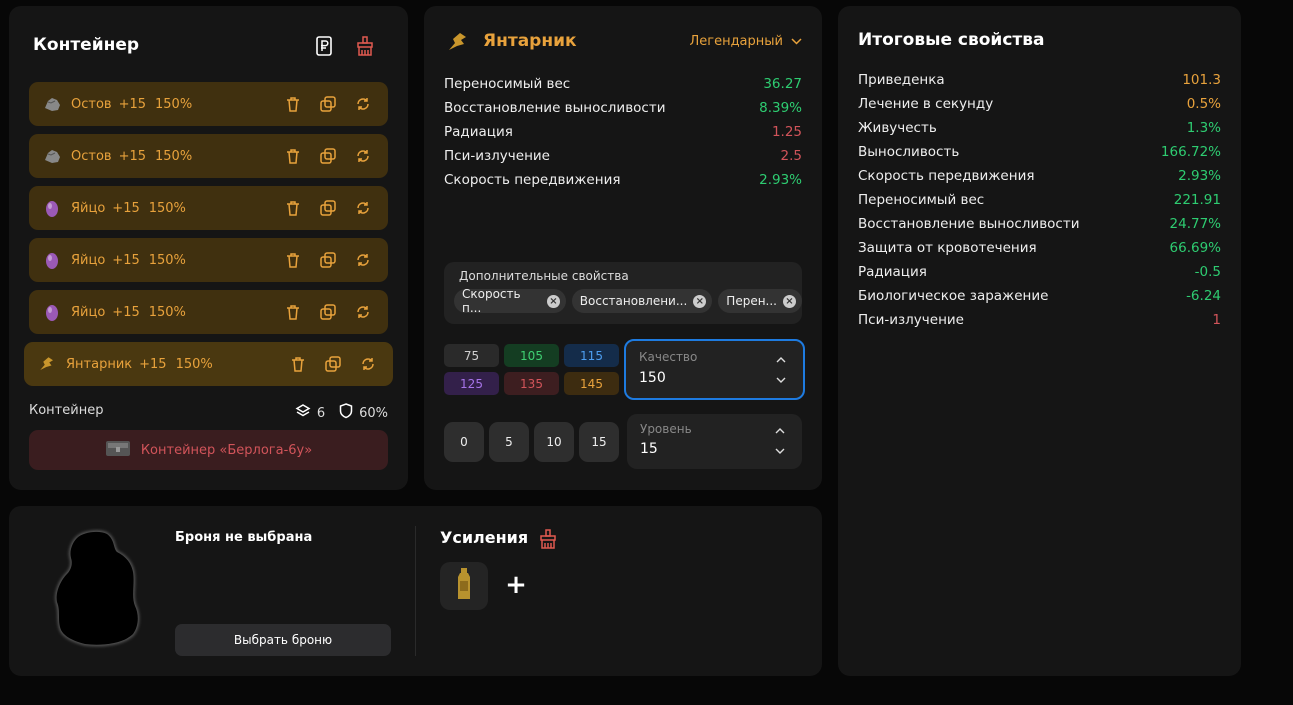 The height and width of the screenshot is (705, 1293). What do you see at coordinates (226, 450) in the screenshot?
I see `container-button-label: Контейнер «Берлога-6у»` at bounding box center [226, 450].